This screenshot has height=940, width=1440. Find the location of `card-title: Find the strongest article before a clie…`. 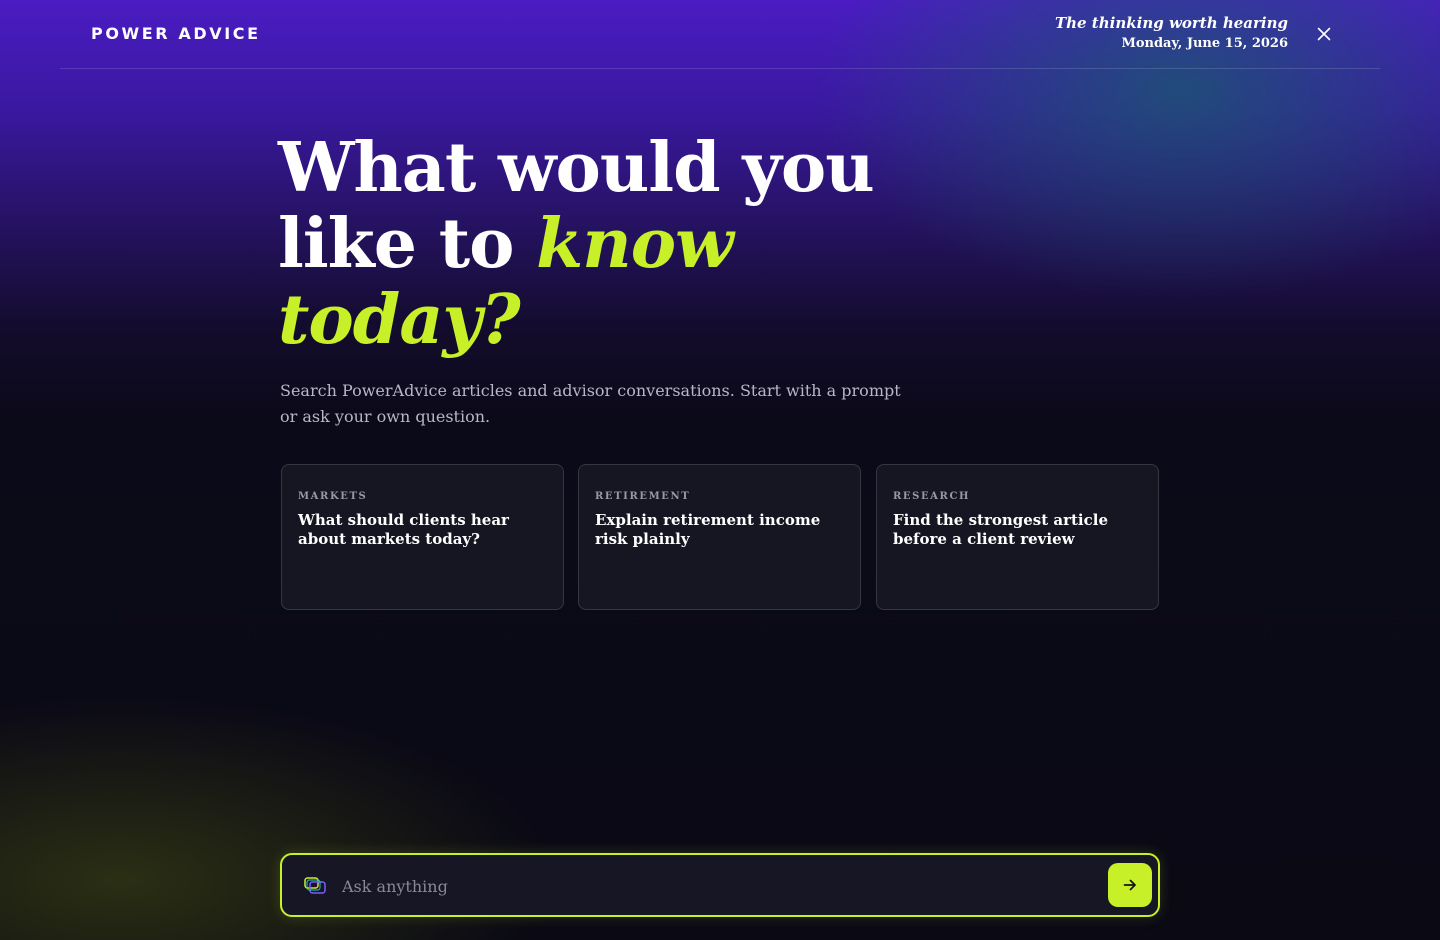

card-title: Find the strongest article before a clie… is located at coordinates (1001, 529).